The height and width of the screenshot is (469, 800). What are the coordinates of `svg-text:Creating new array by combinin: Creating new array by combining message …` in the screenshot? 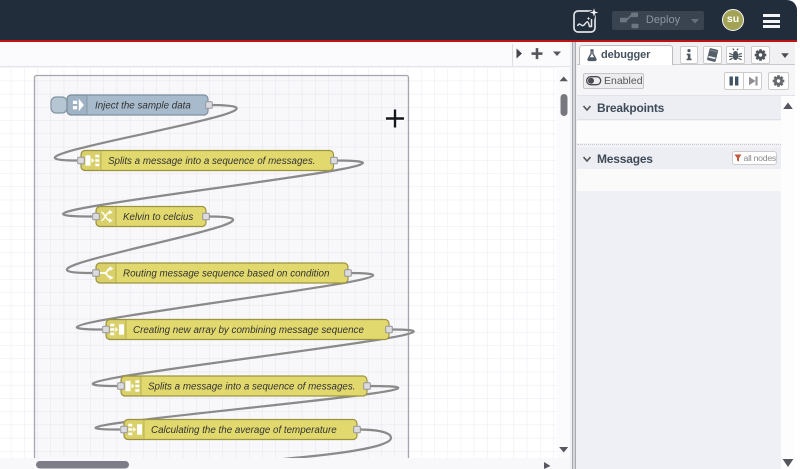 It's located at (248, 330).